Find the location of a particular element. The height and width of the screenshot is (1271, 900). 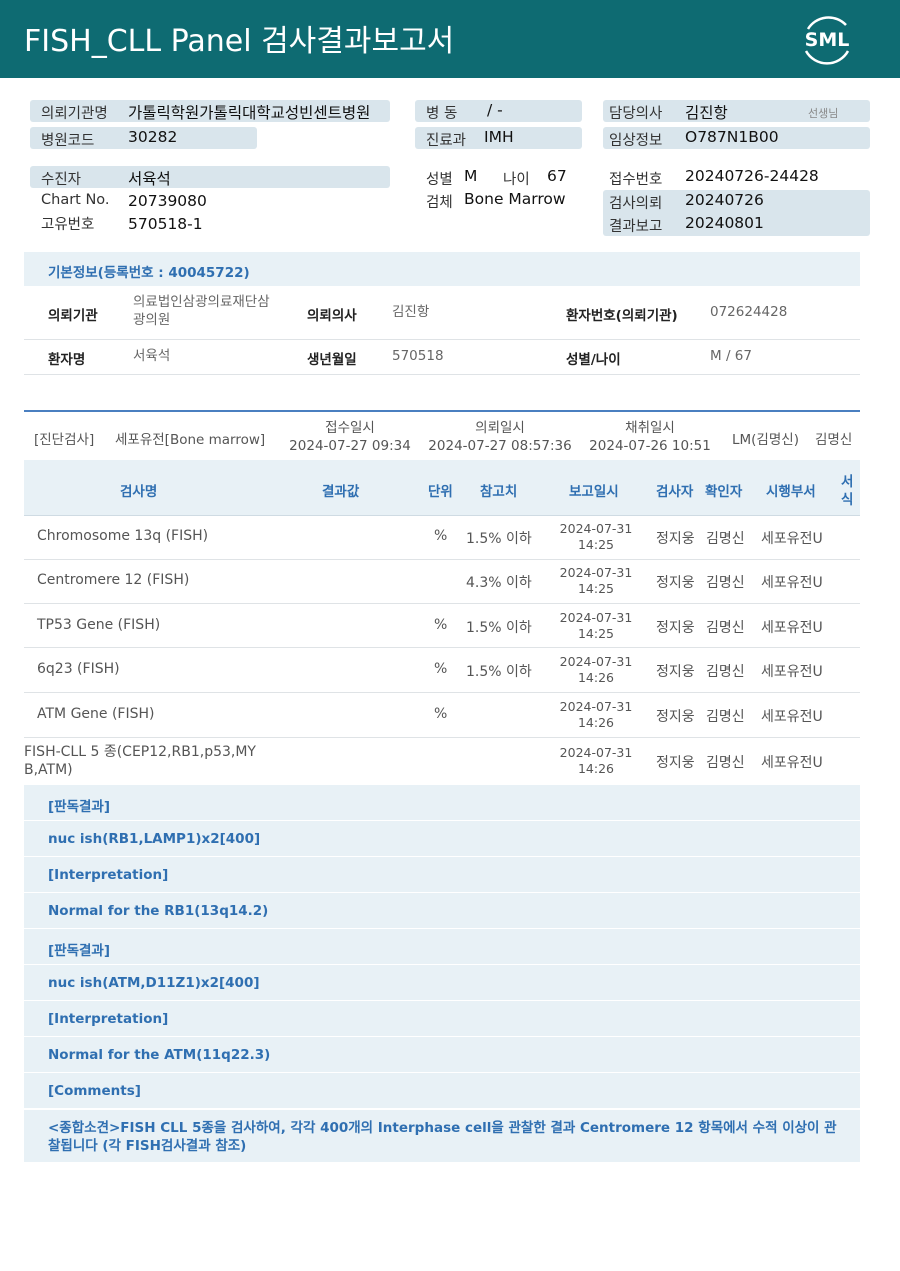

row-test-name: 6q23 (FISH) is located at coordinates (78, 669).